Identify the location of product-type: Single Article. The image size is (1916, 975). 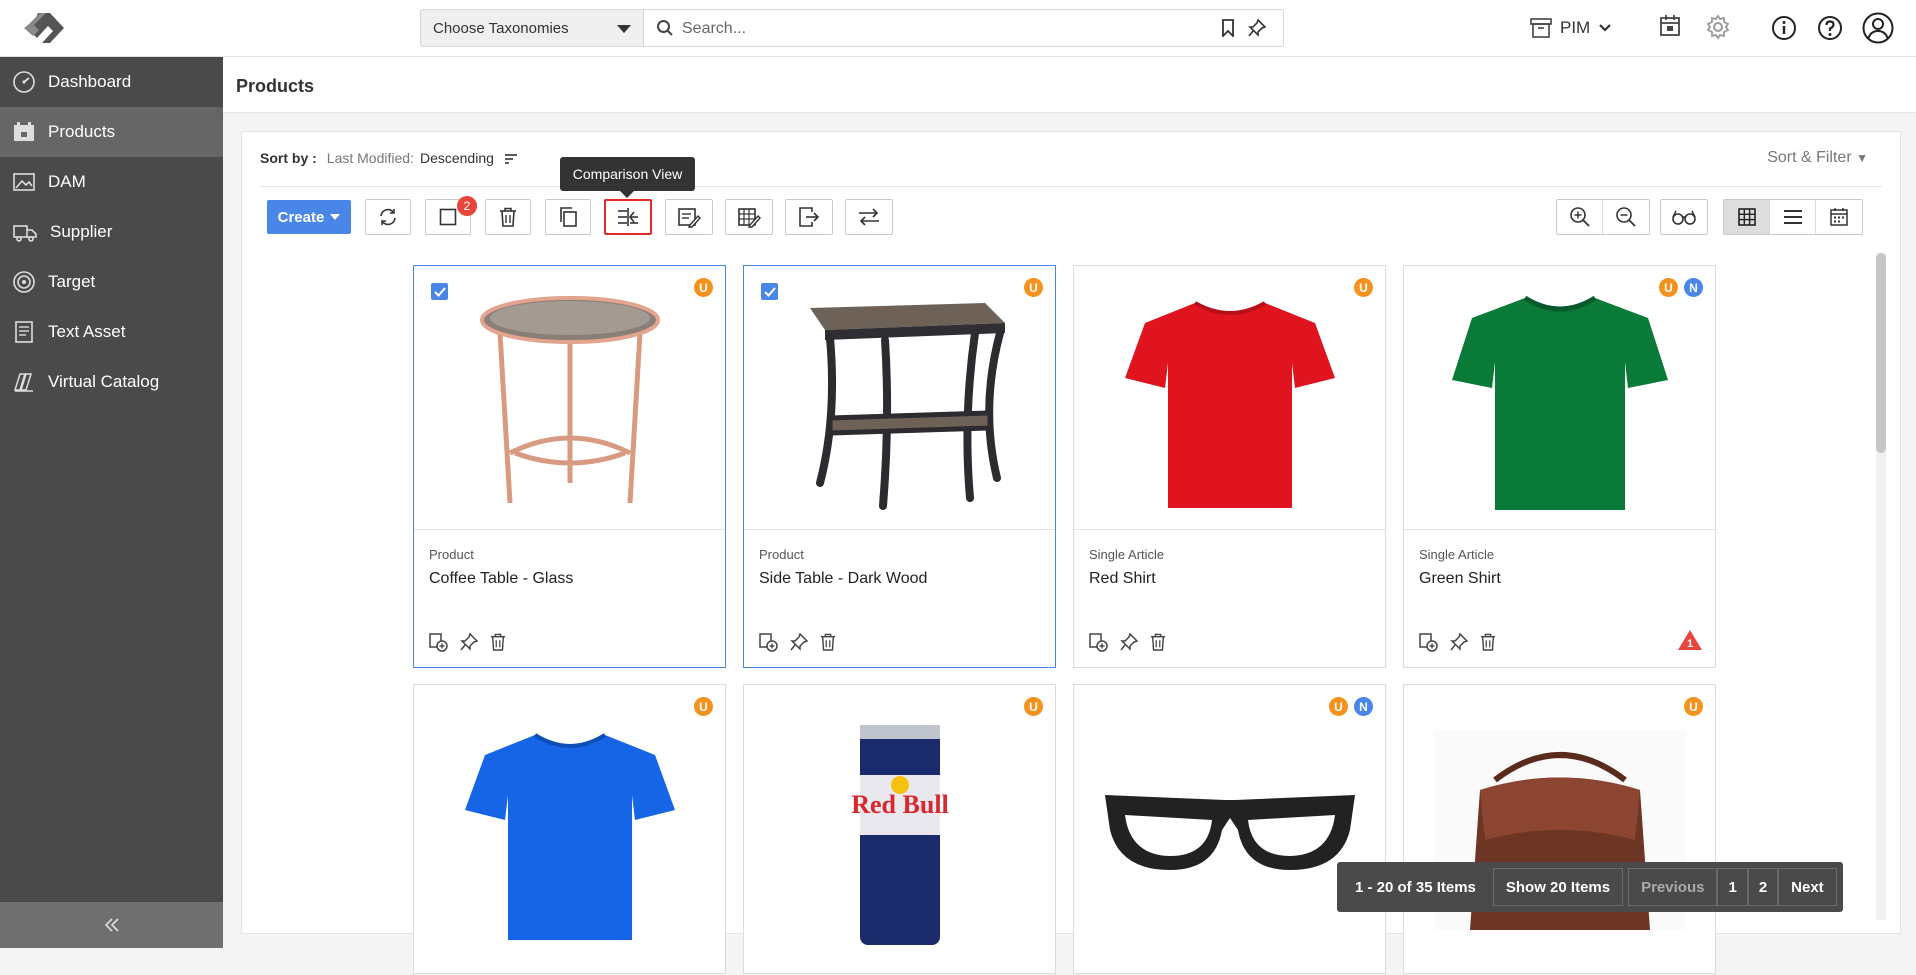
(1127, 554).